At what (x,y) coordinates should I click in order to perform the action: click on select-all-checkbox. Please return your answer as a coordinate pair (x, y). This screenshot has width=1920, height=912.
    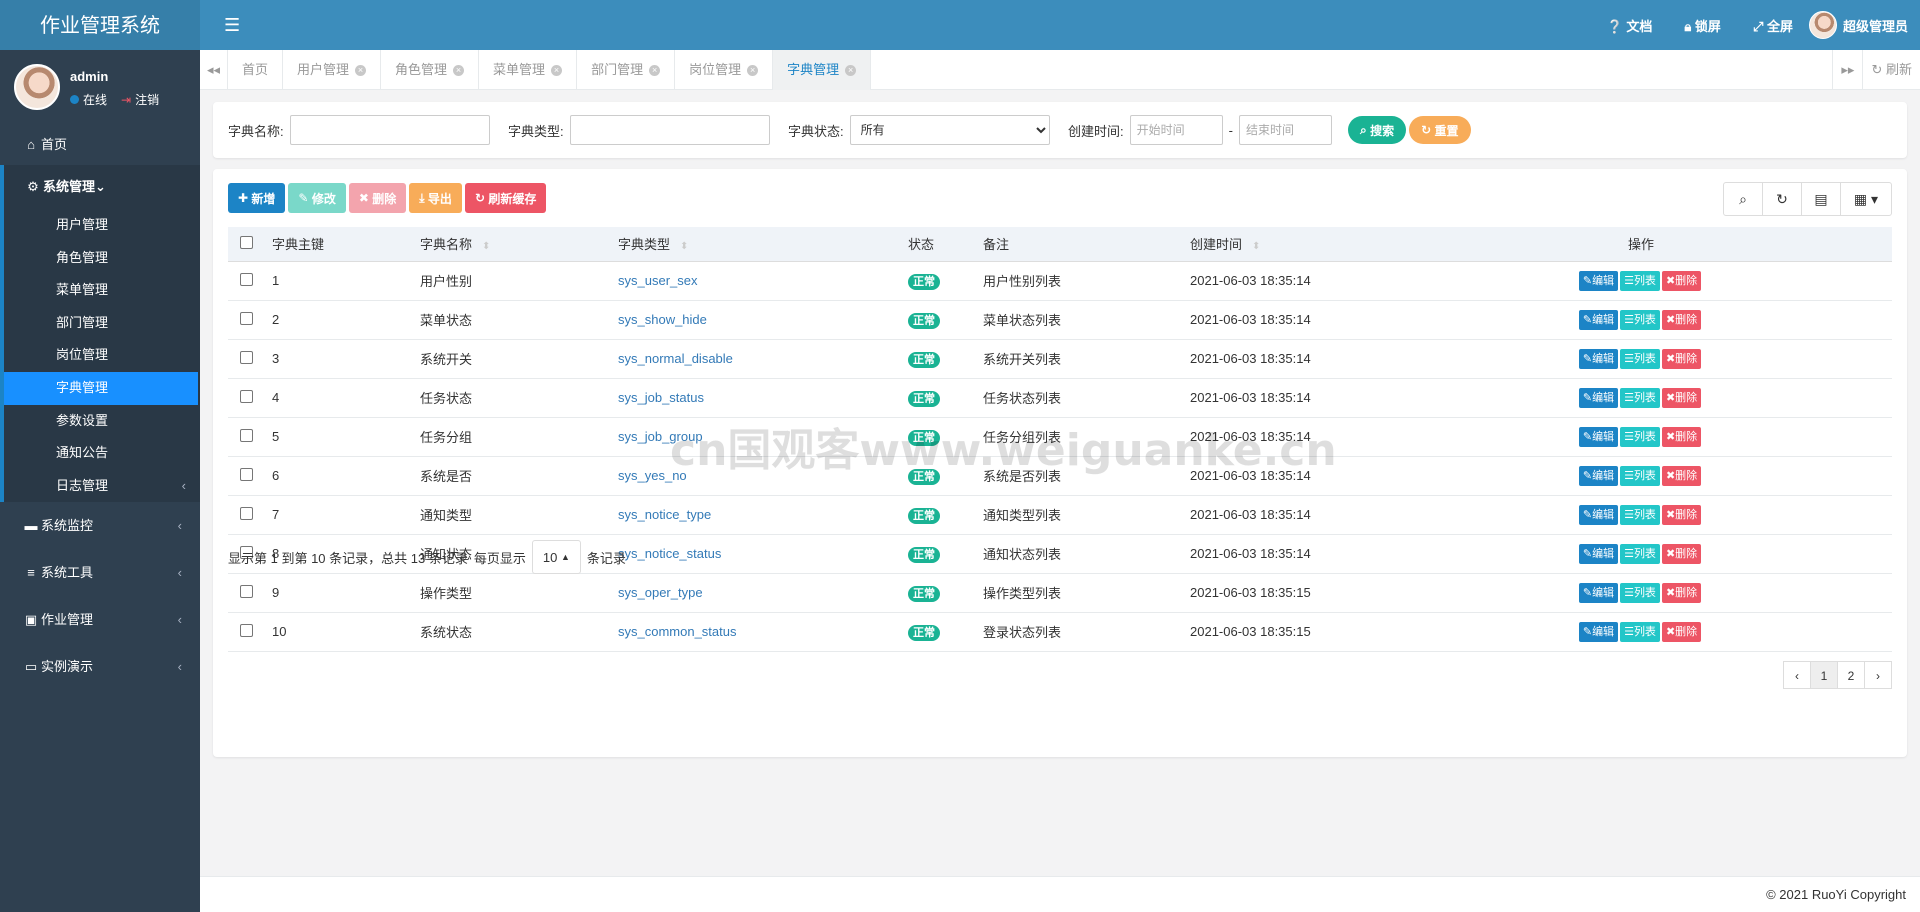
    Looking at the image, I should click on (246, 242).